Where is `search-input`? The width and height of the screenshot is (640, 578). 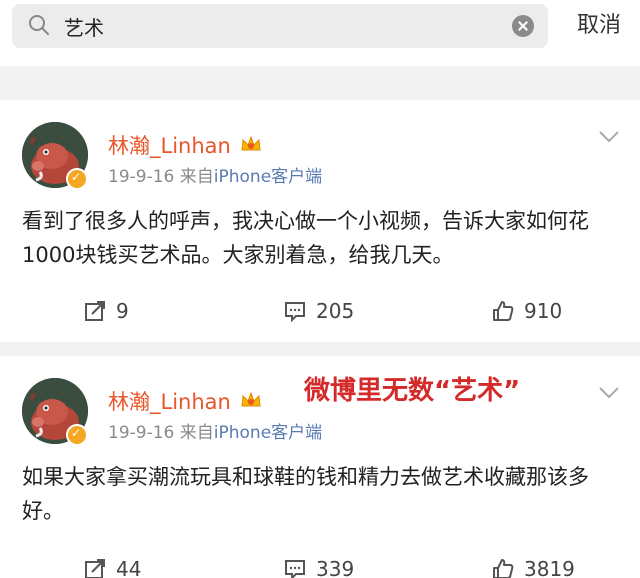
search-input is located at coordinates (284, 26).